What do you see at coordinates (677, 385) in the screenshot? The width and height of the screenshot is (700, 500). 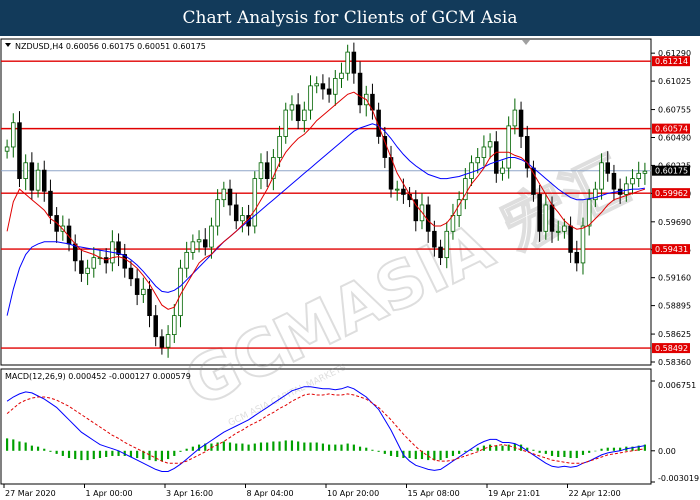 I see `macd-tick-label: 0.006751` at bounding box center [677, 385].